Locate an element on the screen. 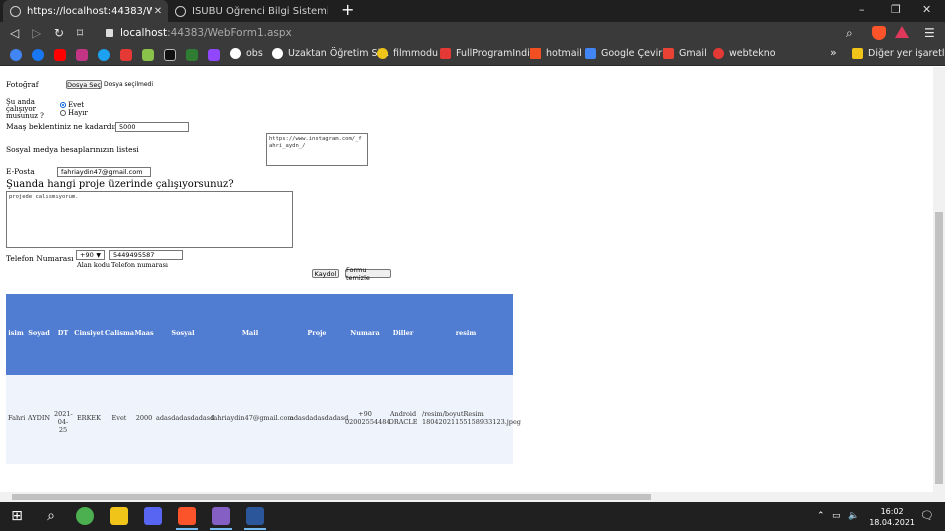 This screenshot has height=531, width=945. lock-icon is located at coordinates (109, 33).